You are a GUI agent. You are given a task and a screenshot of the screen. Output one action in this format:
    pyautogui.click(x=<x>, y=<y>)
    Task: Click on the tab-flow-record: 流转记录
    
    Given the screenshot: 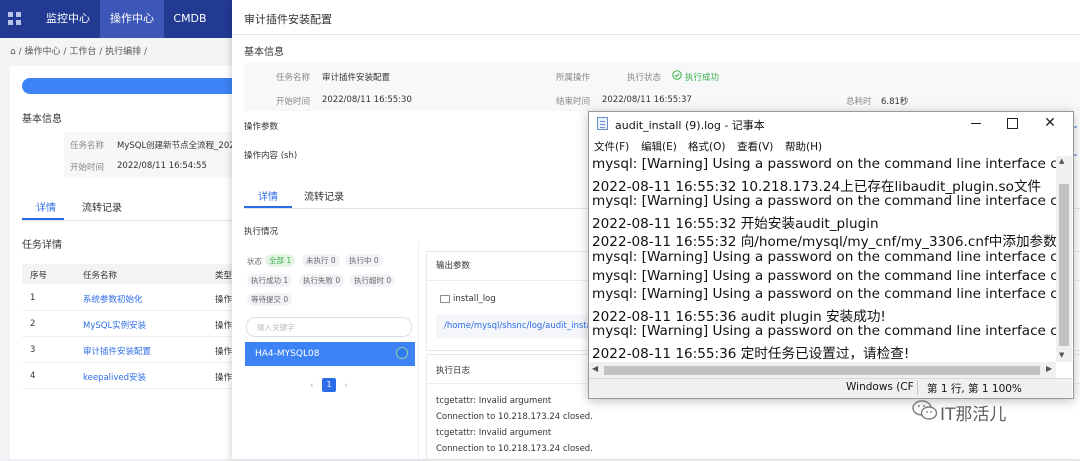 What is the action you would take?
    pyautogui.click(x=324, y=195)
    